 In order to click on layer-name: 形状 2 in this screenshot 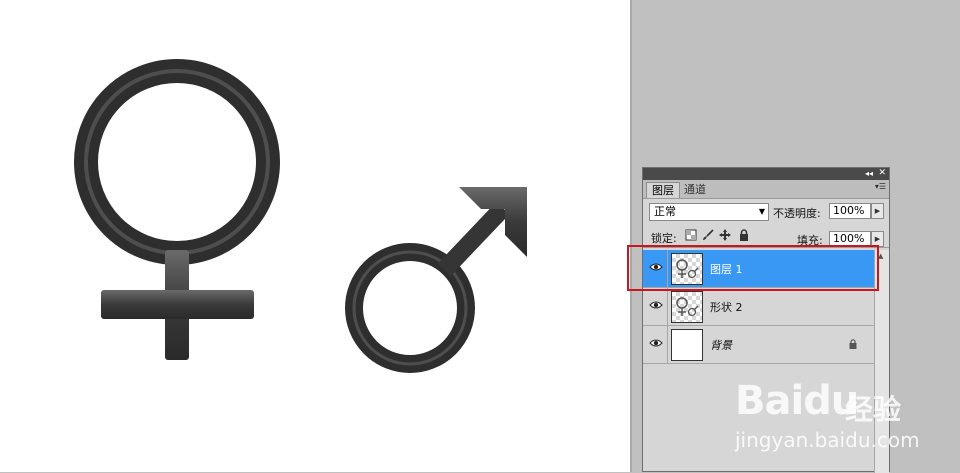, I will do `click(726, 307)`.